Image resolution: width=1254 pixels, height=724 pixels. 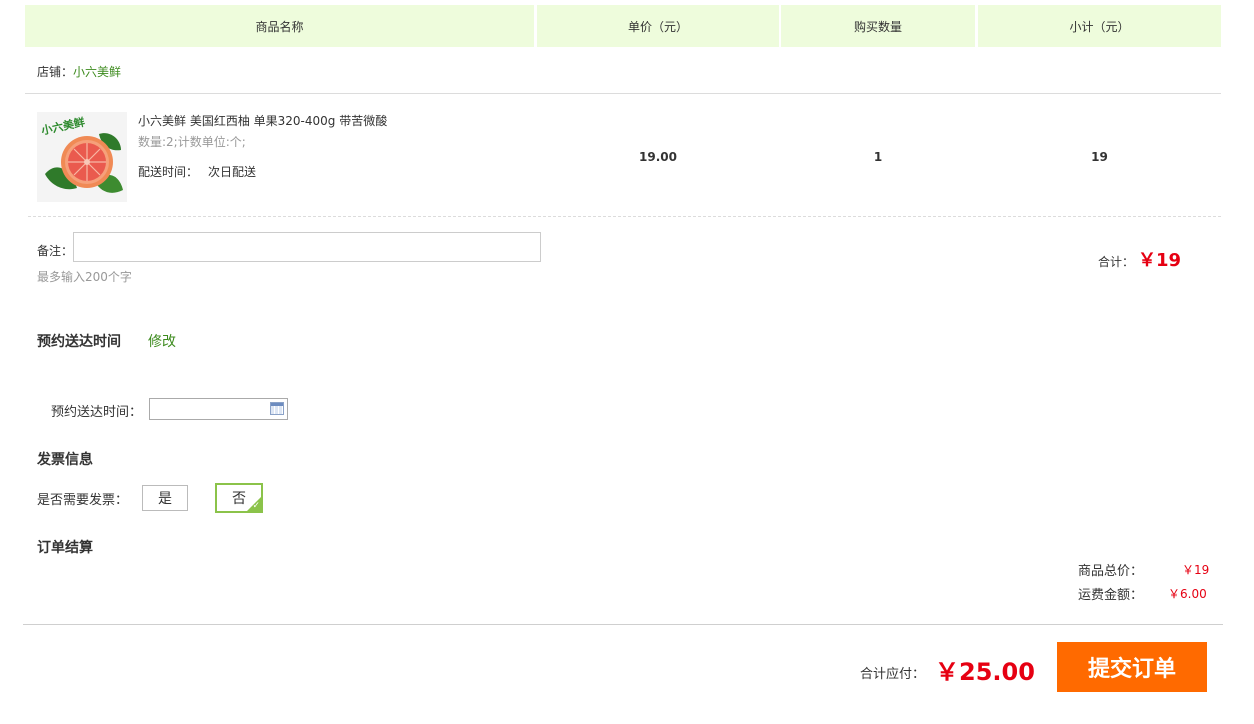 I want to click on product-name-link: 小六美鲜 美国红西柚 单果320-400g 带苦微酸, so click(x=262, y=120).